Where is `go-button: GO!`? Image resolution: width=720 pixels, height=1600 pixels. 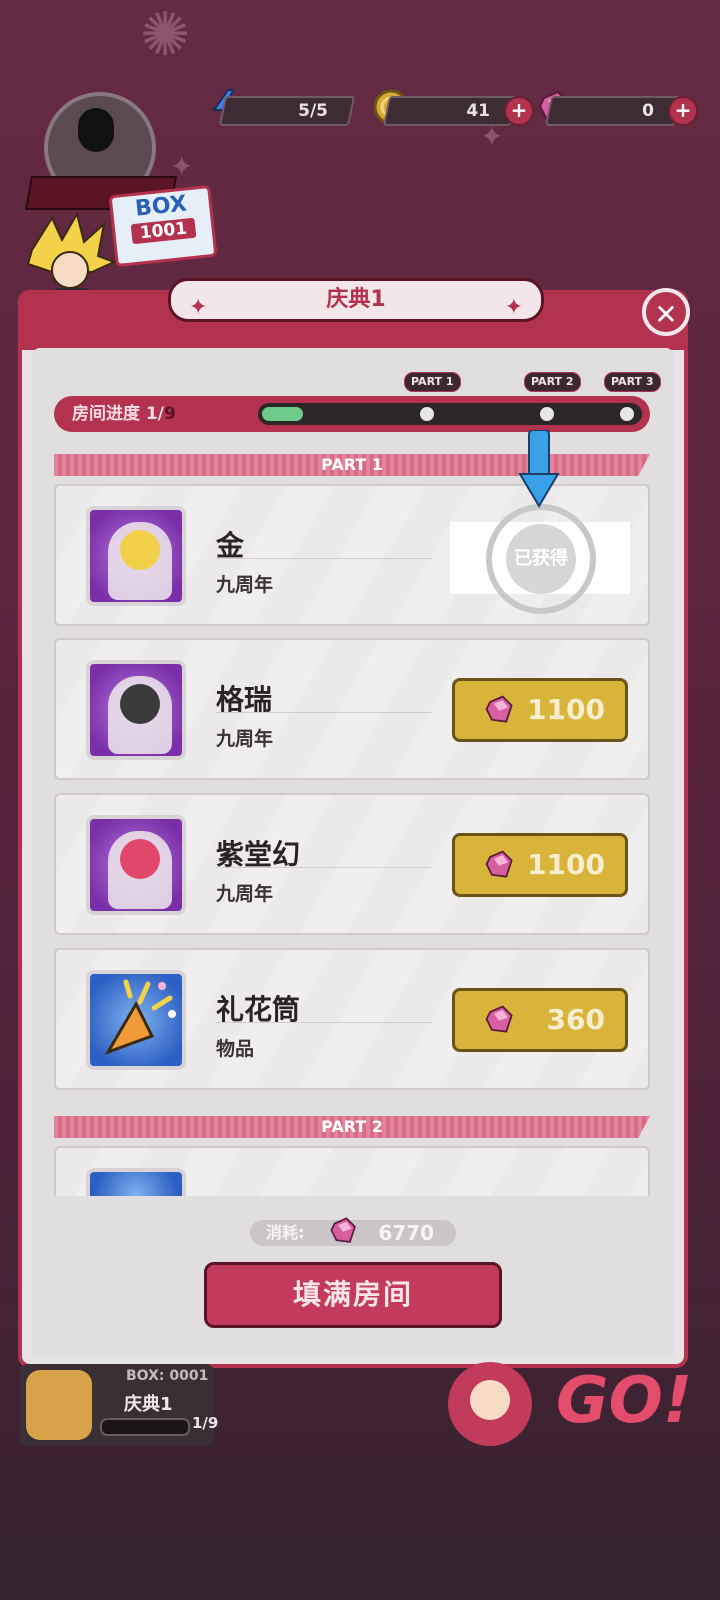
go-button: GO! is located at coordinates (624, 1401).